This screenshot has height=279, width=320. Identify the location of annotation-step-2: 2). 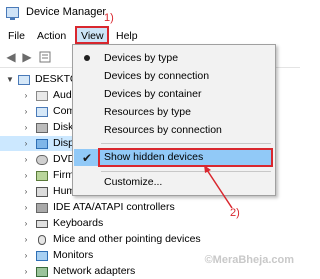
(235, 213).